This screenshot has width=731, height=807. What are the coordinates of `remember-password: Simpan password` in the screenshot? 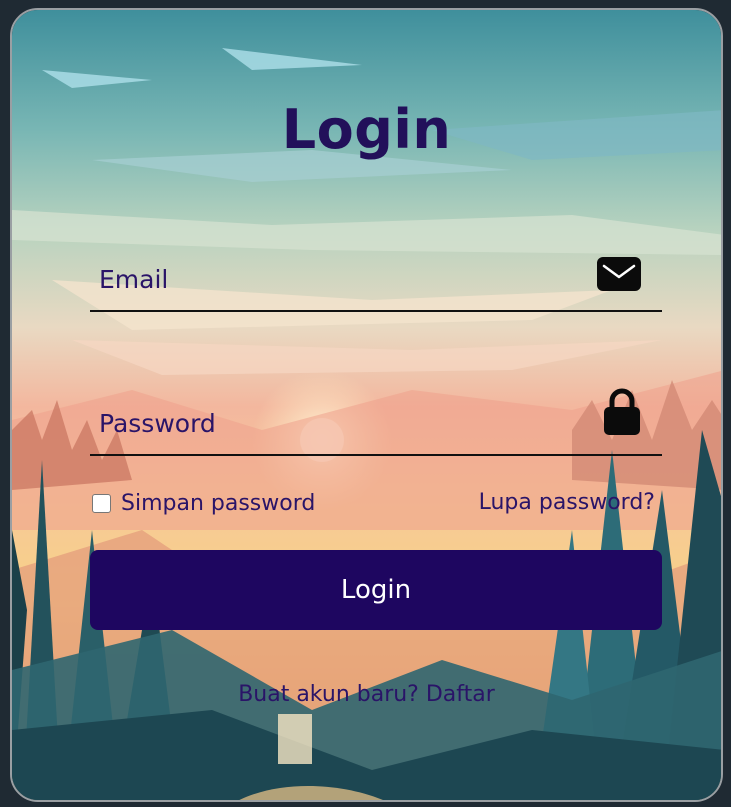 It's located at (203, 503).